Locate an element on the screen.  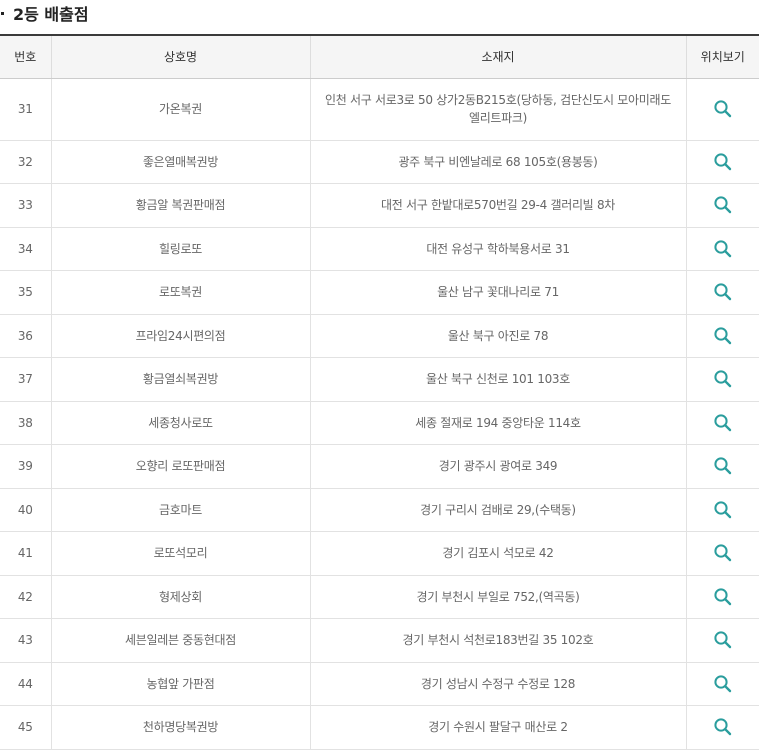
table-row: 38 세종청사로또 세종 절재로 194 중앙타운 114호 is located at coordinates (379, 423).